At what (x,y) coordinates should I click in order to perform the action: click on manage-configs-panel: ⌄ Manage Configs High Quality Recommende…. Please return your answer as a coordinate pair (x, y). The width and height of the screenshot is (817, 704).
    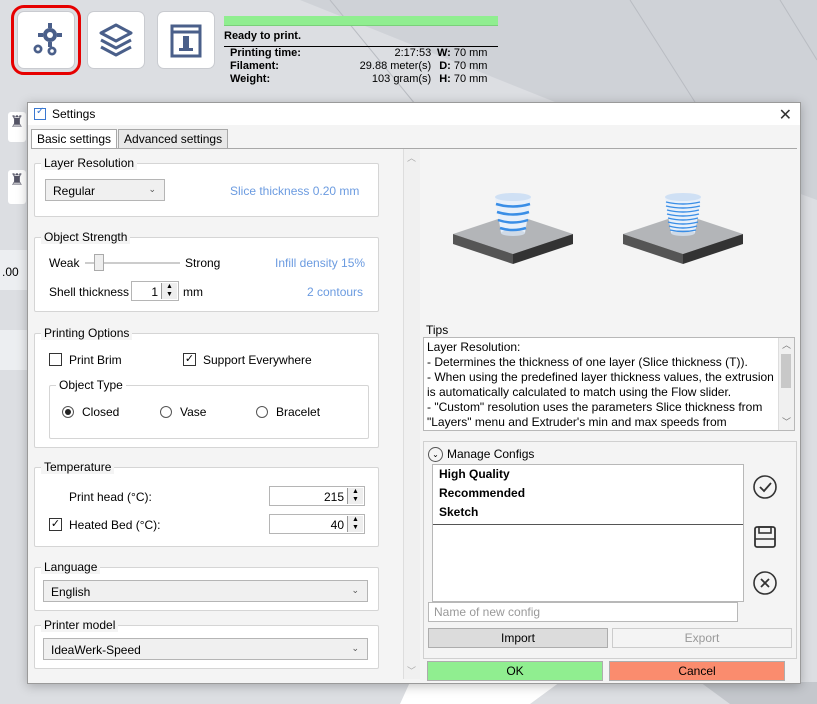
    Looking at the image, I should click on (610, 550).